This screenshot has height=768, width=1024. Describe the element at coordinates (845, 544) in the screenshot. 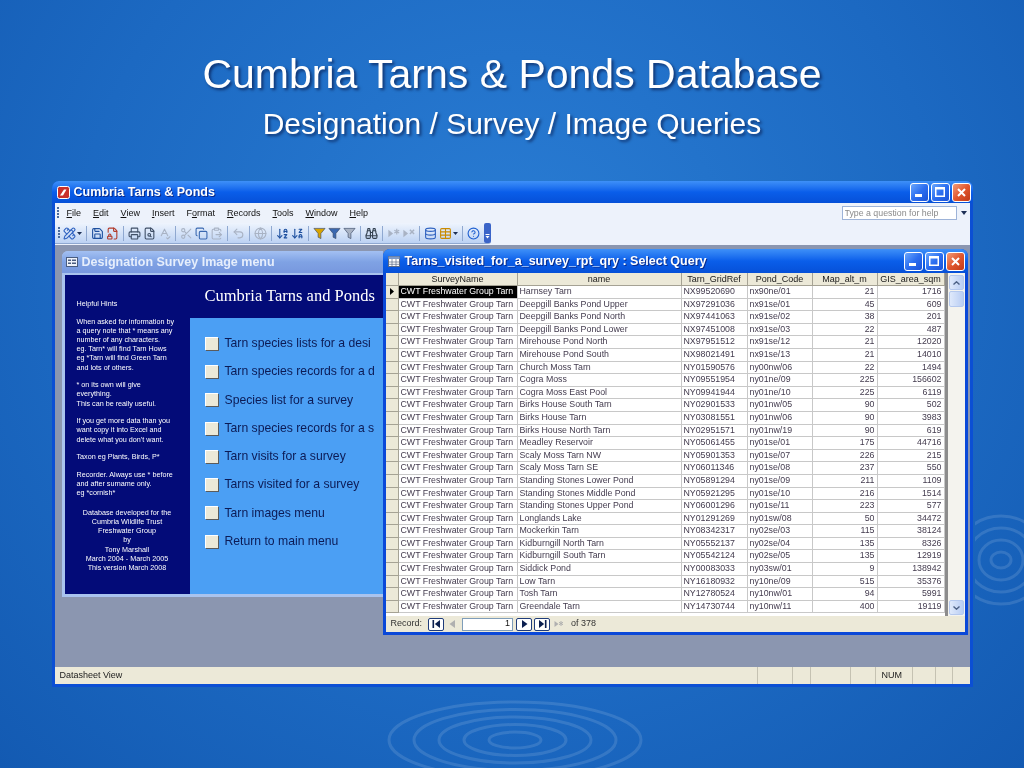

I see `table-cell: 135` at that location.